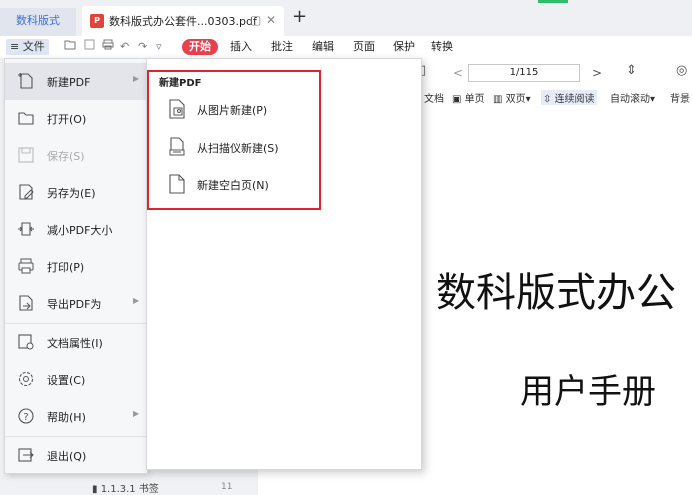 The height and width of the screenshot is (495, 692). I want to click on auto-scroll-label: 自动滚动, so click(630, 99).